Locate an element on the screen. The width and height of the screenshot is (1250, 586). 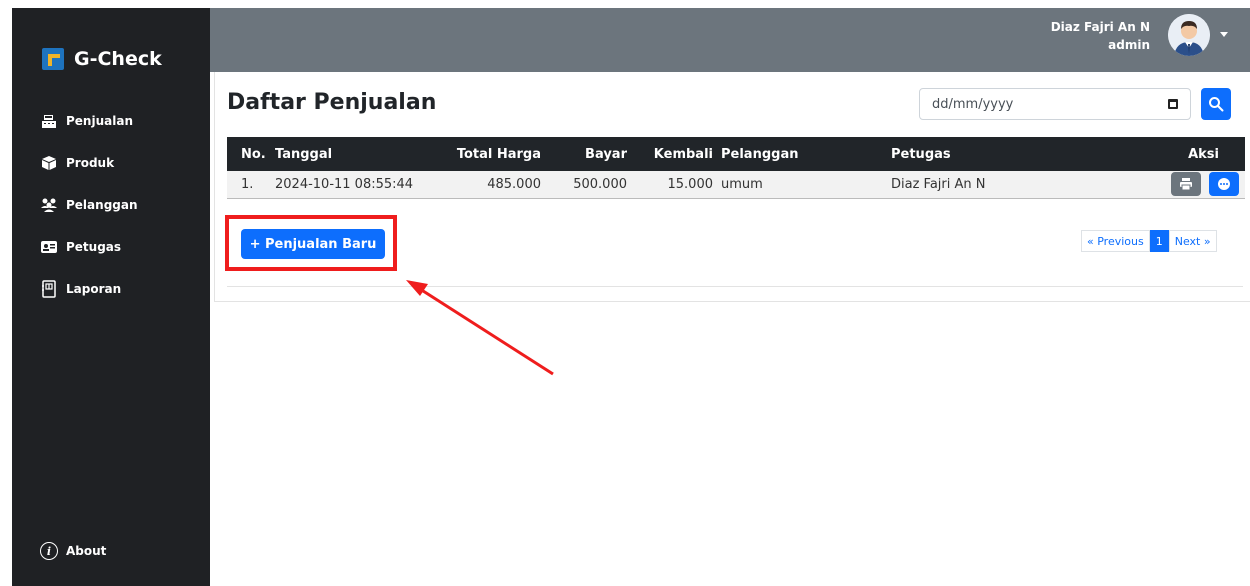
pagination-previous: « Previous is located at coordinates (1115, 241).